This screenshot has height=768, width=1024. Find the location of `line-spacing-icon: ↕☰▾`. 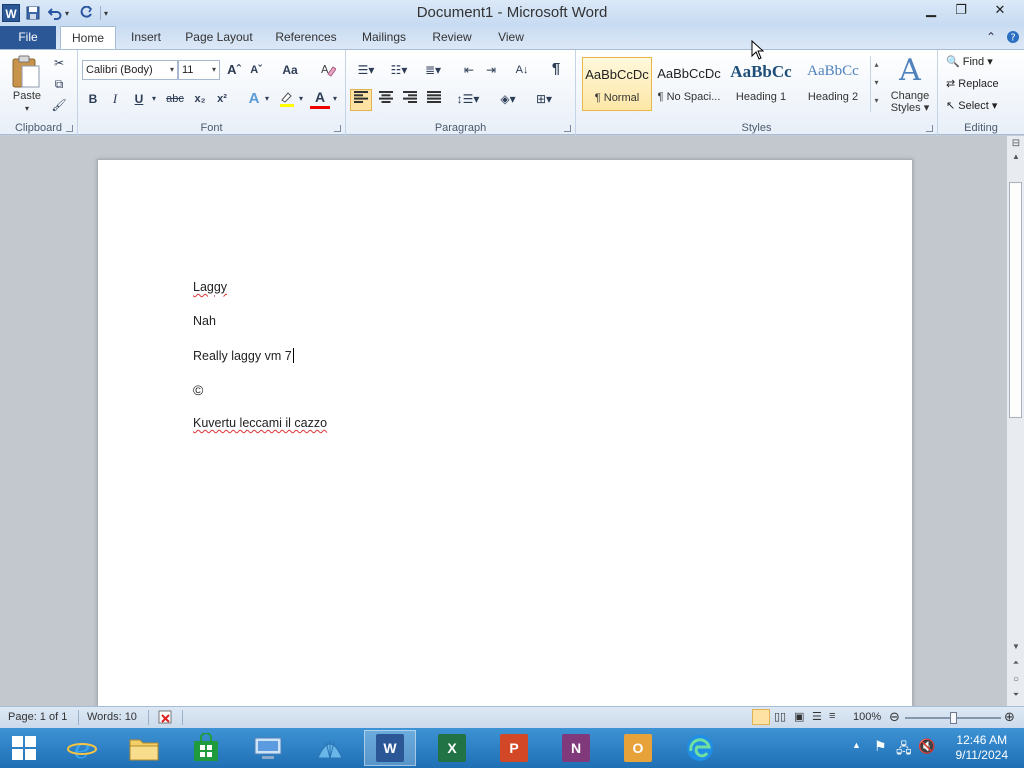

line-spacing-icon: ↕☰▾ is located at coordinates (468, 99).